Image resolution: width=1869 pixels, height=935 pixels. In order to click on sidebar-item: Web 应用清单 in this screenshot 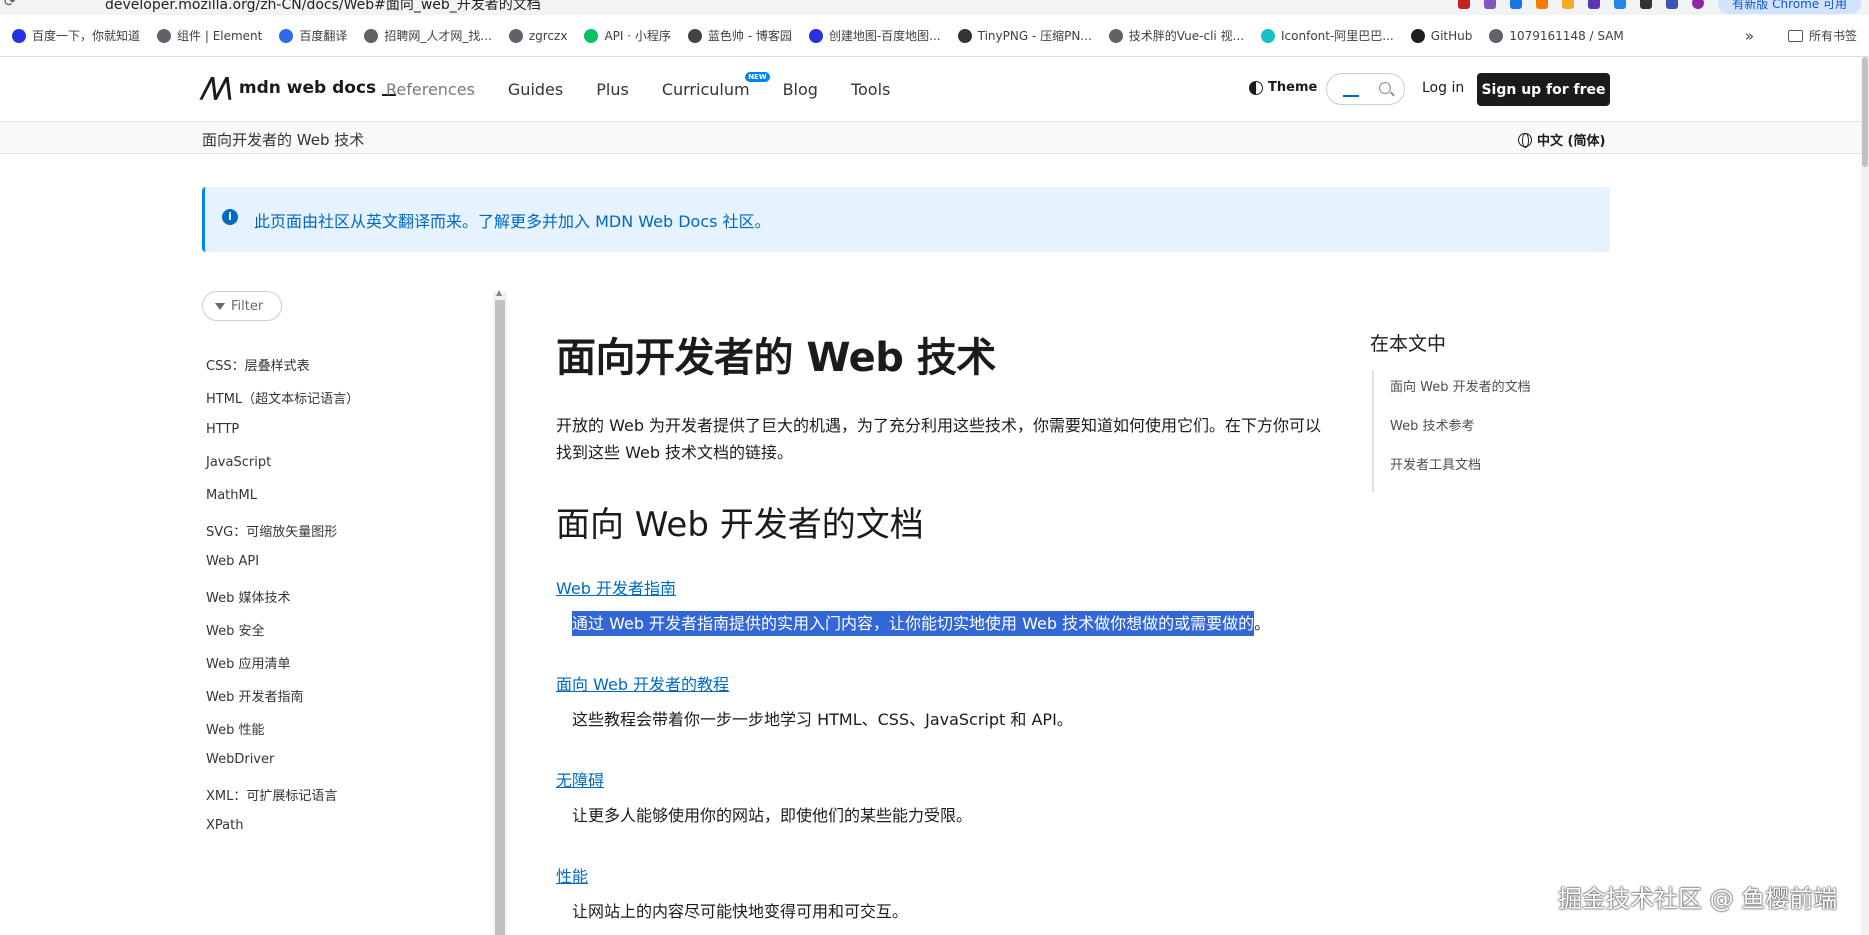, I will do `click(248, 662)`.